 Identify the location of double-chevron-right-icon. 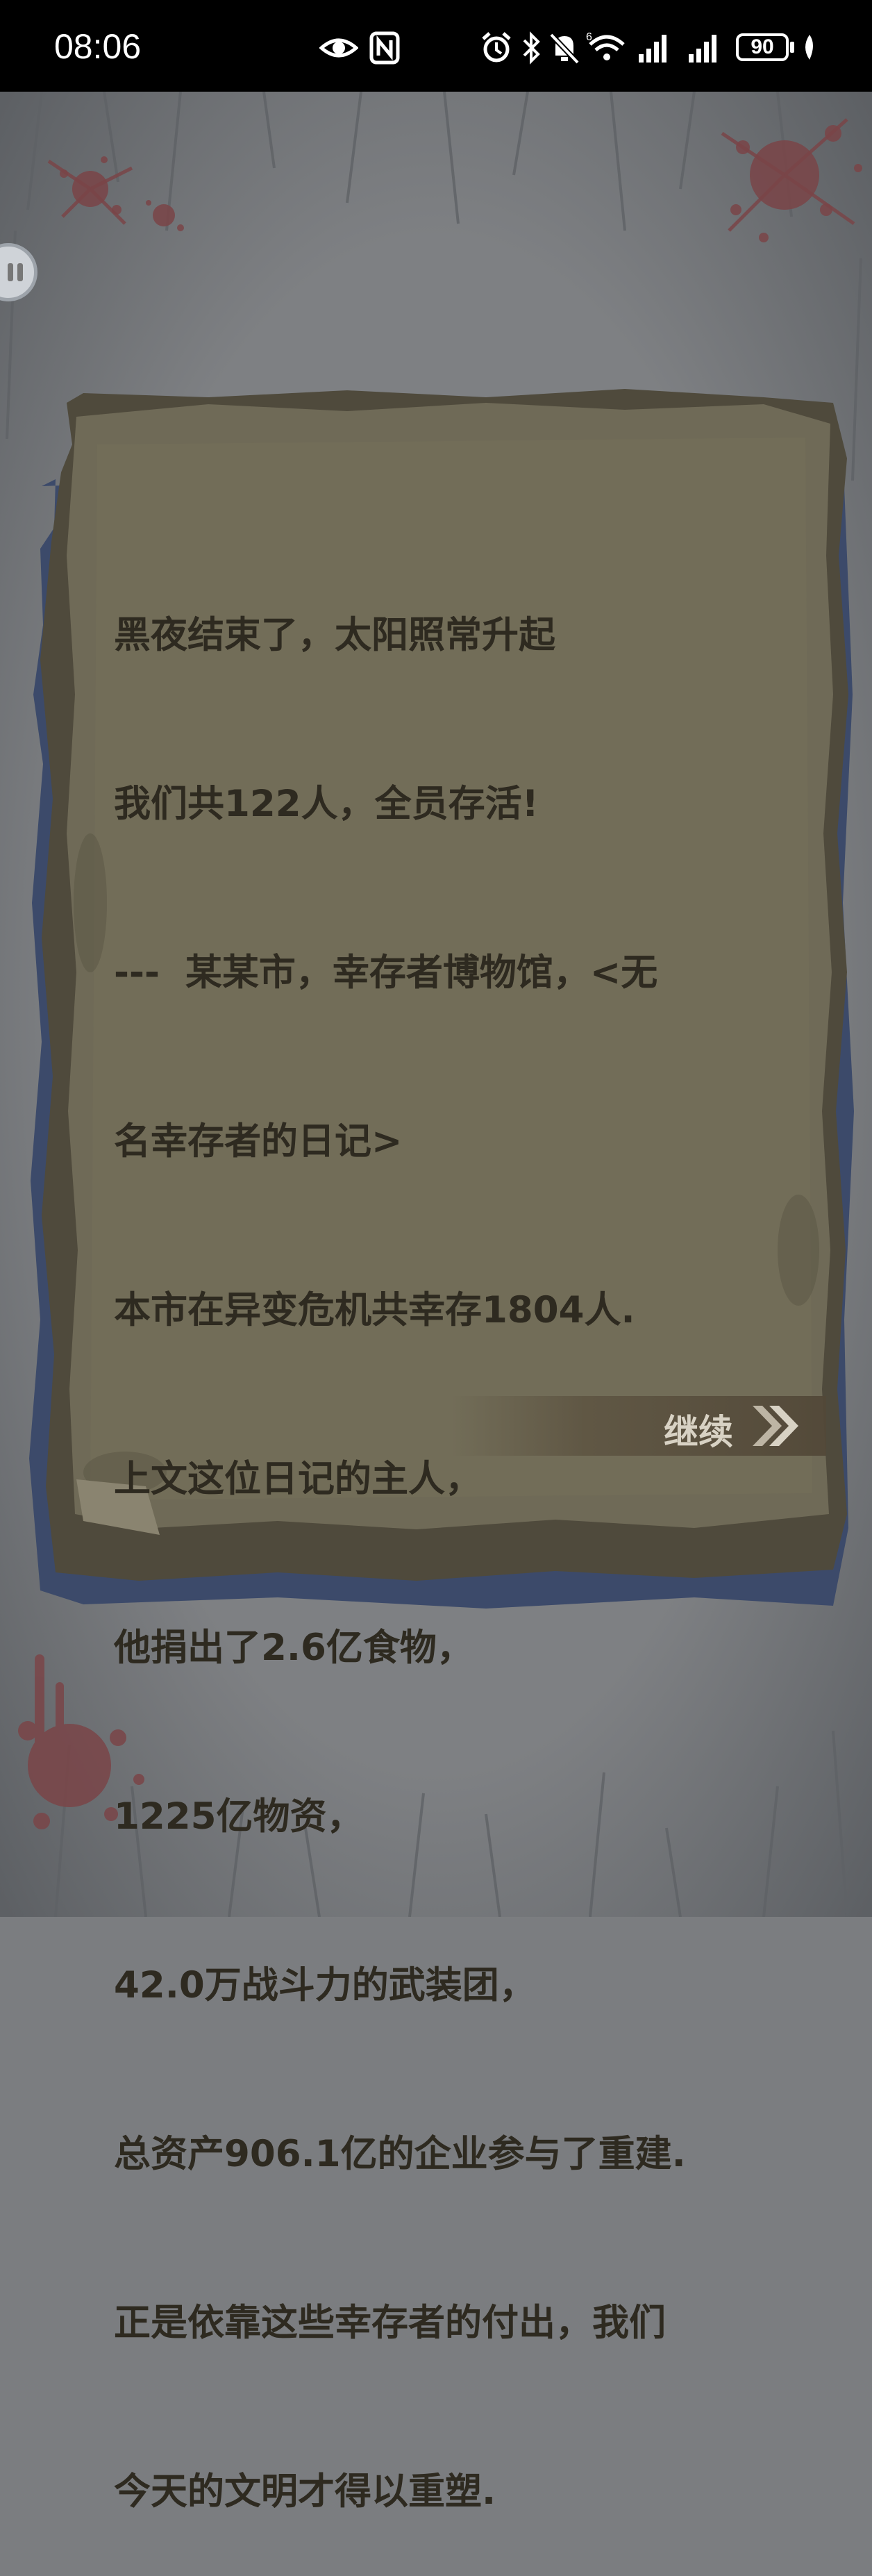
(775, 1426).